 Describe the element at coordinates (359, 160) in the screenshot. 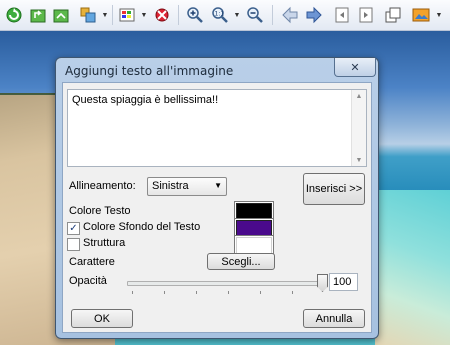

I see `scroll-down-icon: ▼` at that location.